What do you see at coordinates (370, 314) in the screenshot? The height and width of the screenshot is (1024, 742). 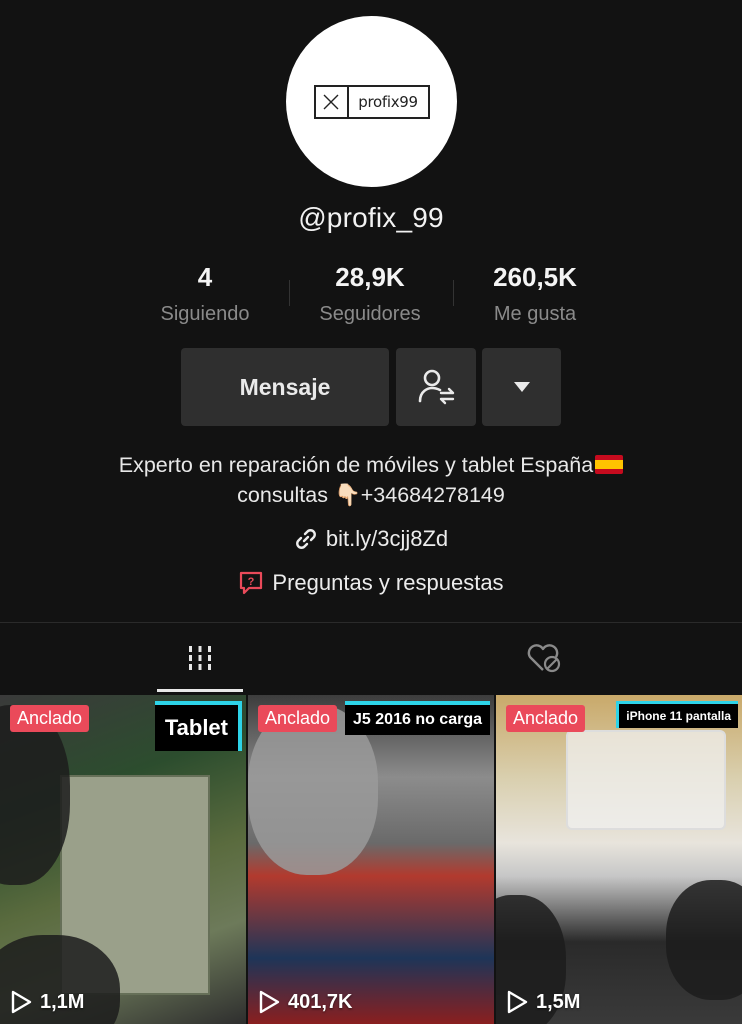 I see `stat-followers-label: Seguidores` at bounding box center [370, 314].